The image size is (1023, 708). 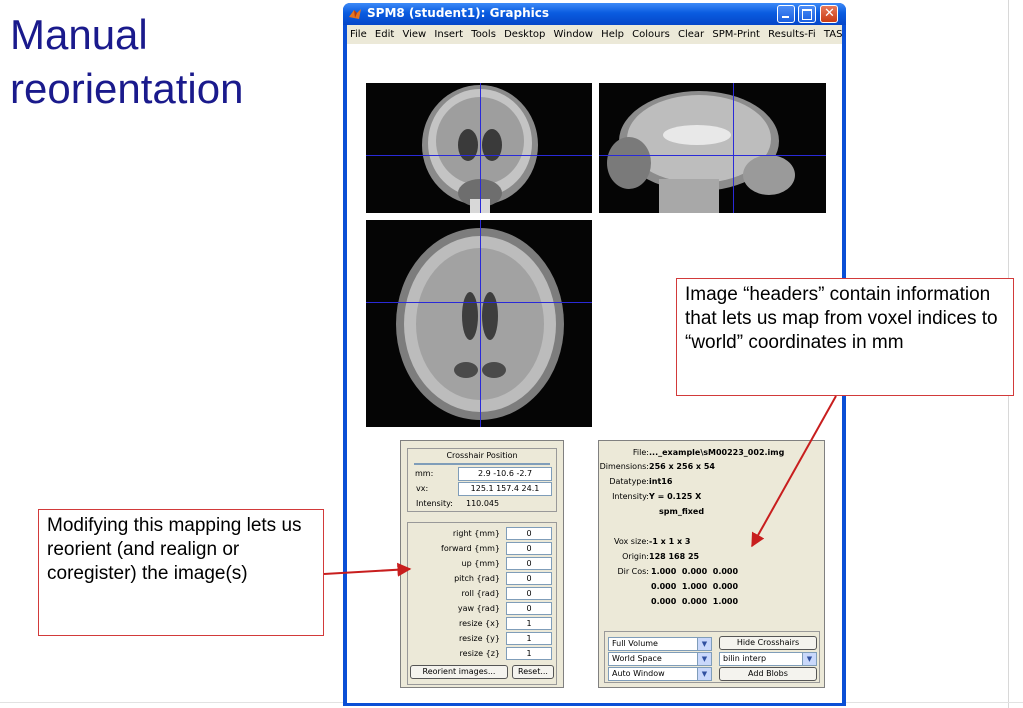 I want to click on callout-arrows, so click(x=580, y=486).